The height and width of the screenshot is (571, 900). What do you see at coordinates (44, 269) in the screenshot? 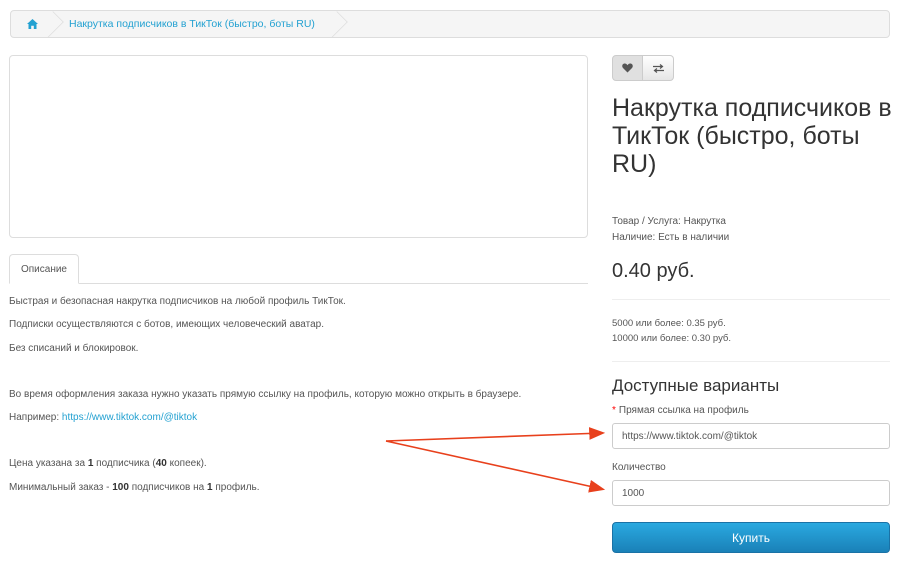
I see `tab-description: Описание` at bounding box center [44, 269].